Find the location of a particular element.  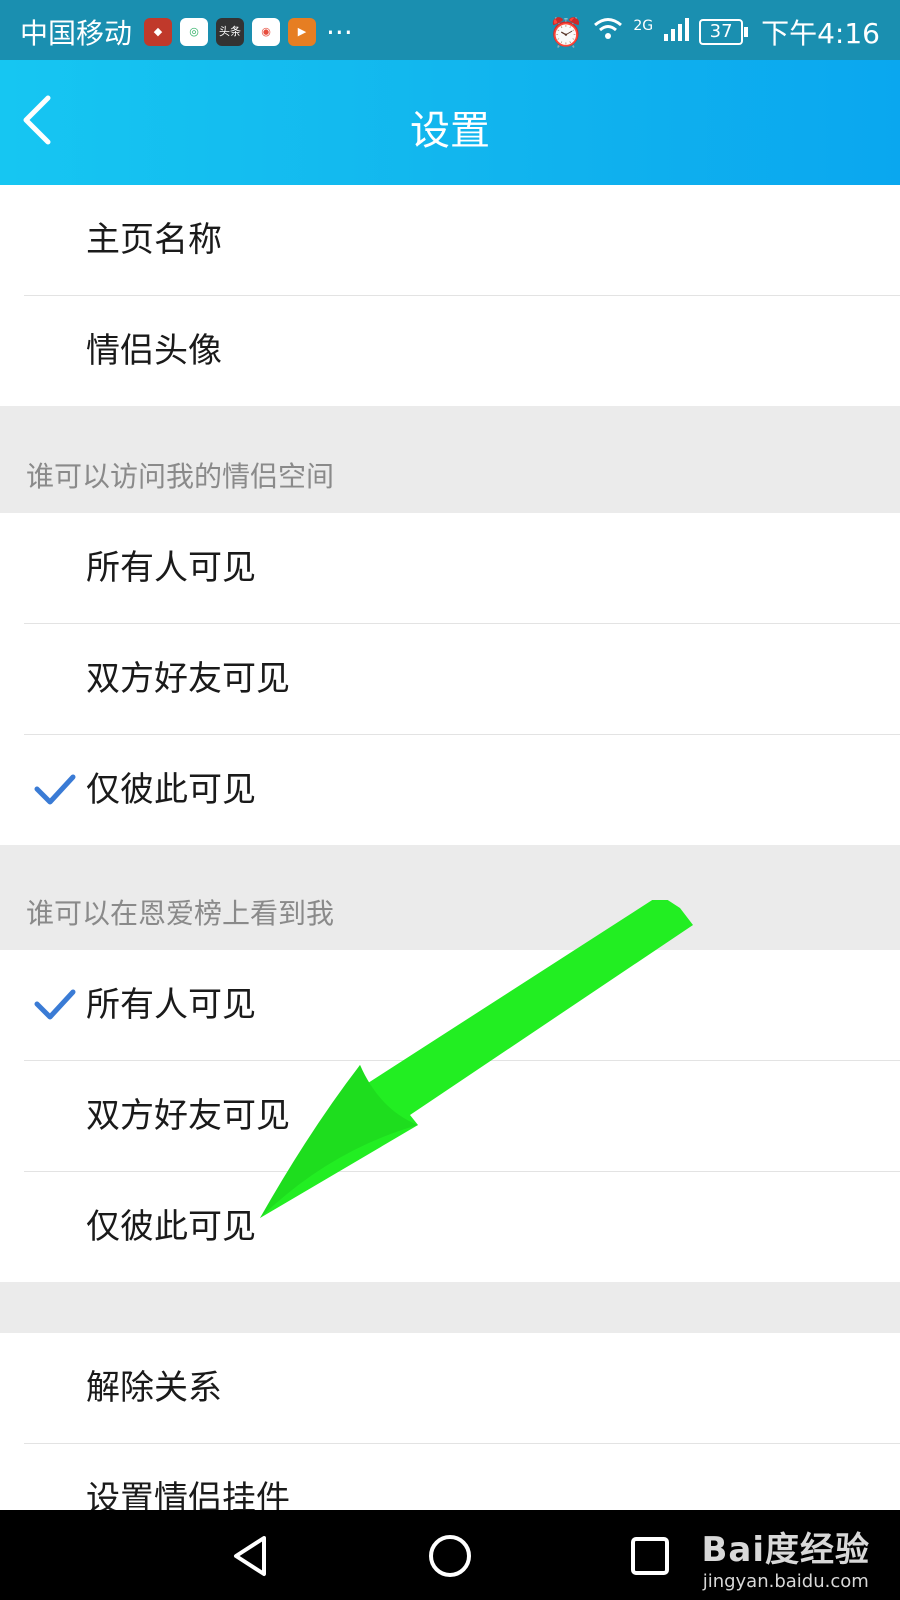

option-visit-everyone: 所有人可见 is located at coordinates (462, 568).